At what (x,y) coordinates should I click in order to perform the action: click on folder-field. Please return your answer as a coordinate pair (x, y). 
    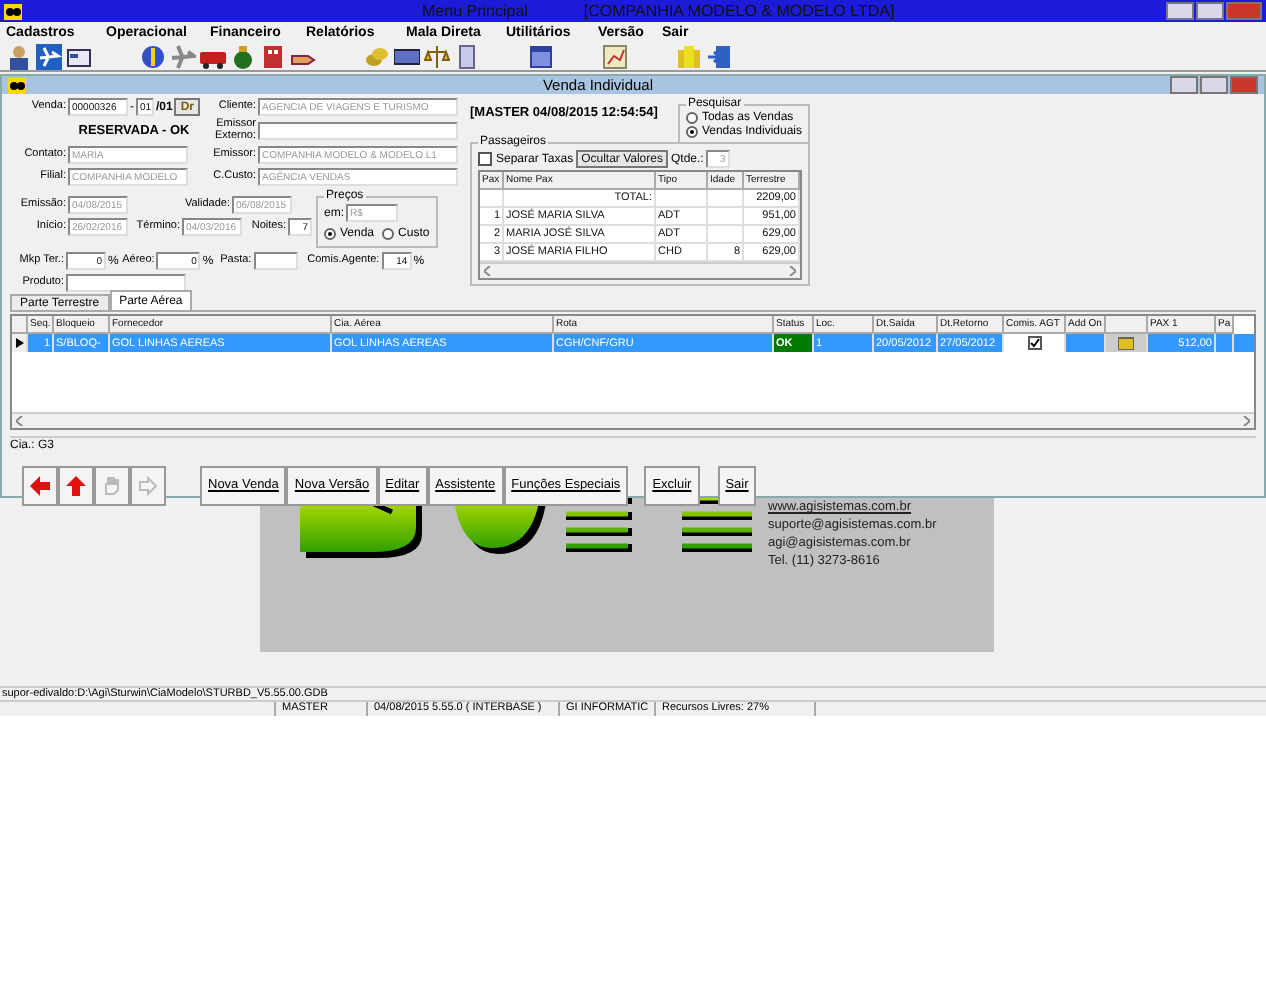
    Looking at the image, I should click on (275, 261).